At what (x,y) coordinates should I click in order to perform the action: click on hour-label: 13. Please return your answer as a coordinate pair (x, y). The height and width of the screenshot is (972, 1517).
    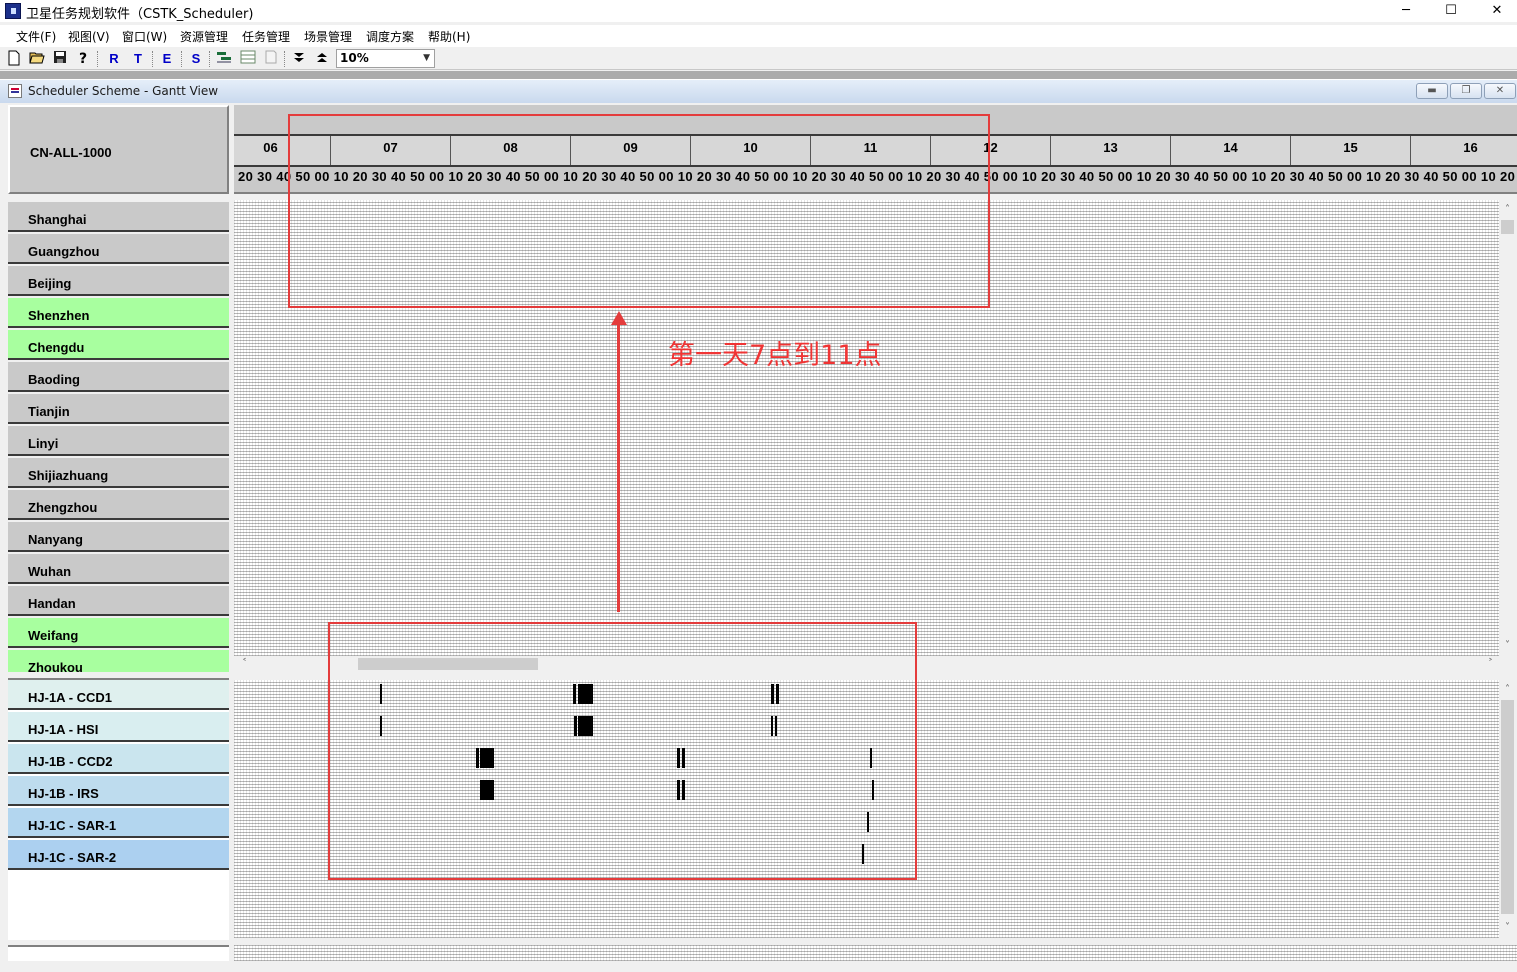
    Looking at the image, I should click on (1110, 150).